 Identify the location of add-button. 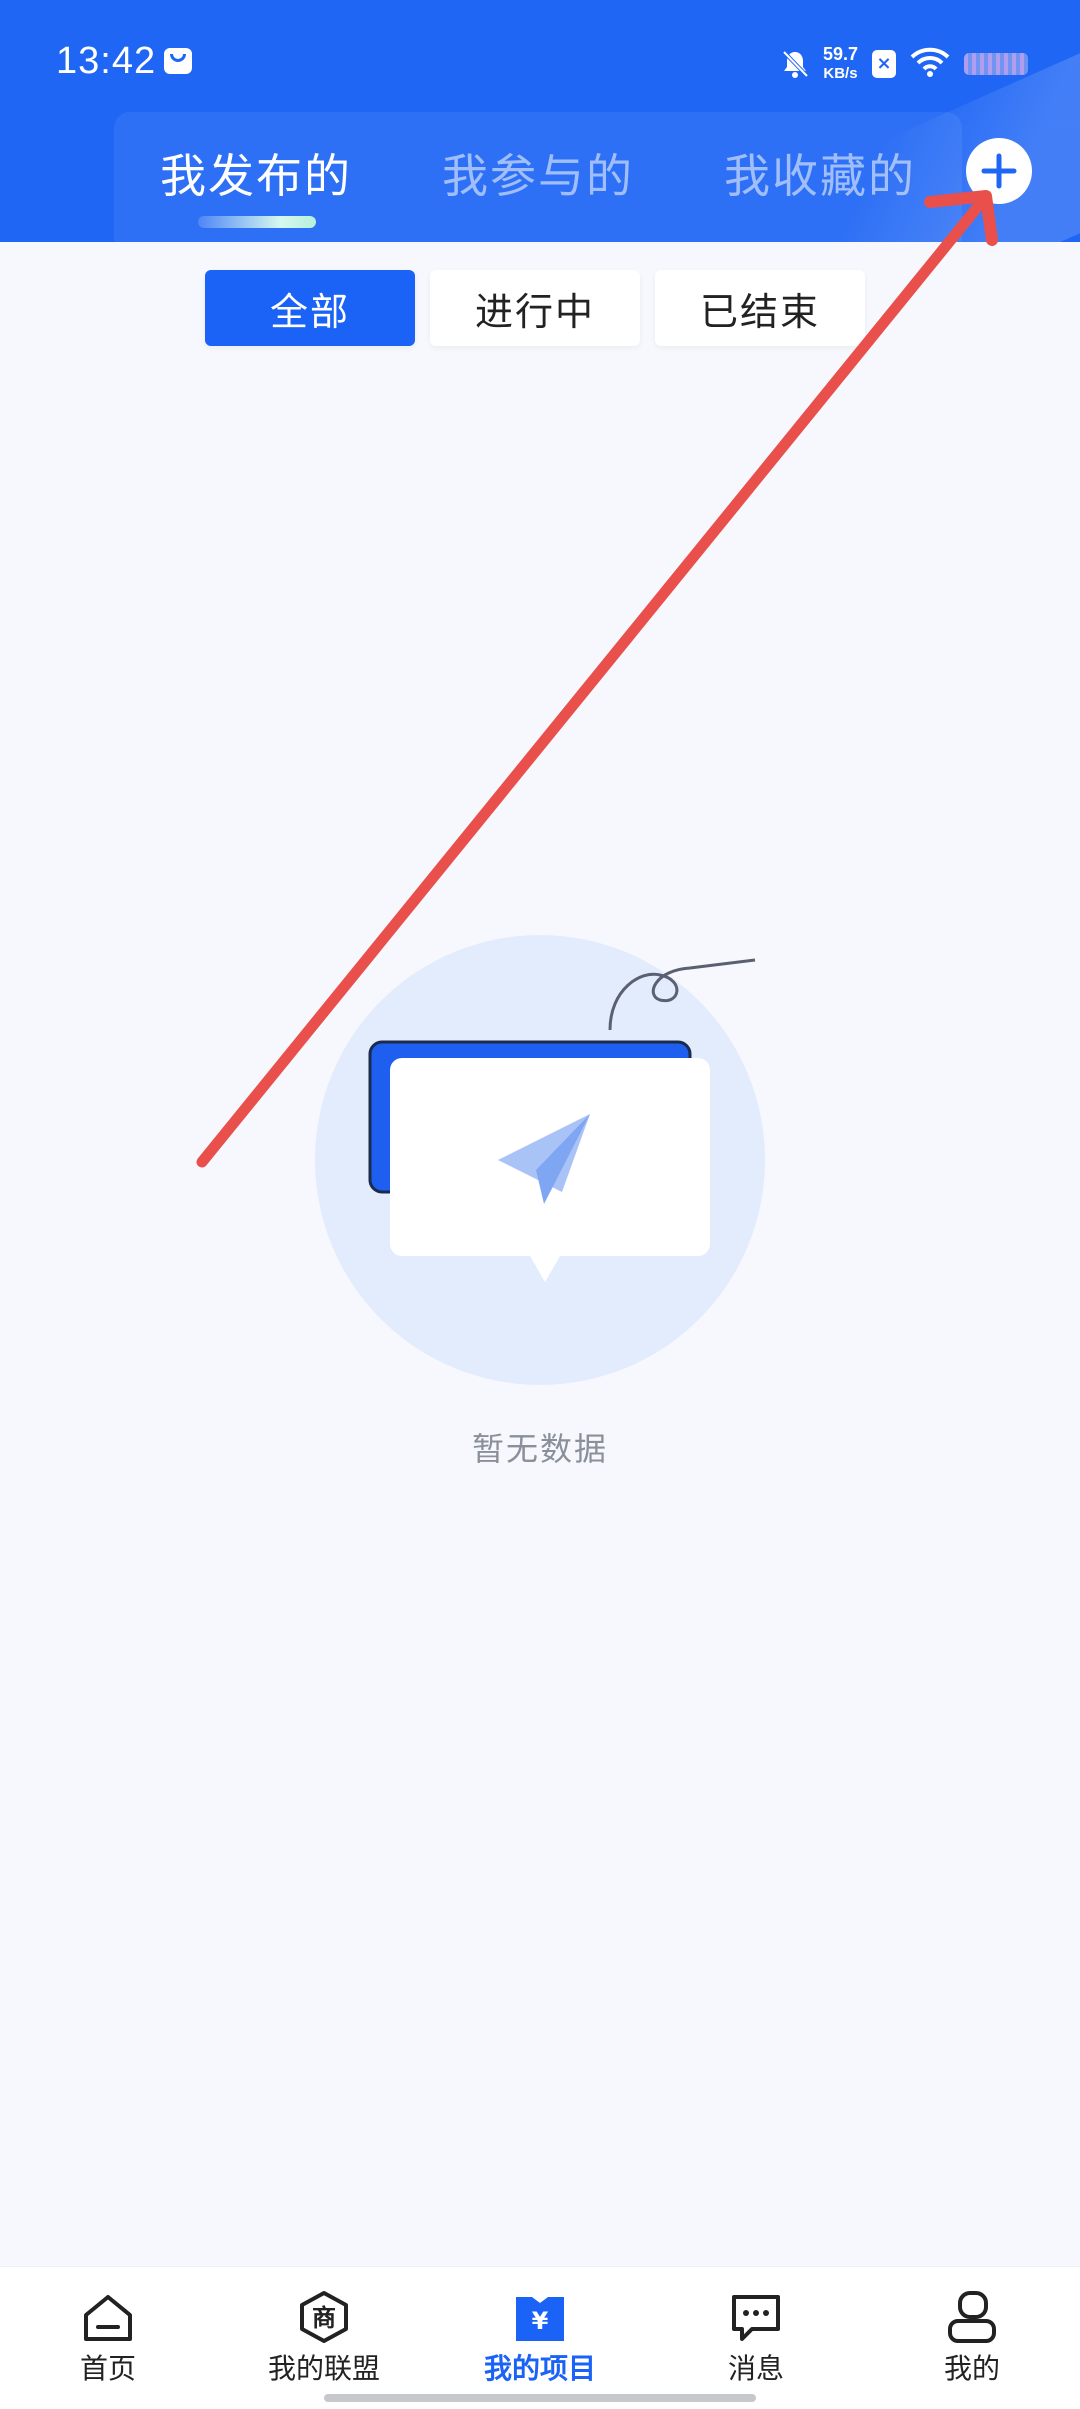
(999, 171).